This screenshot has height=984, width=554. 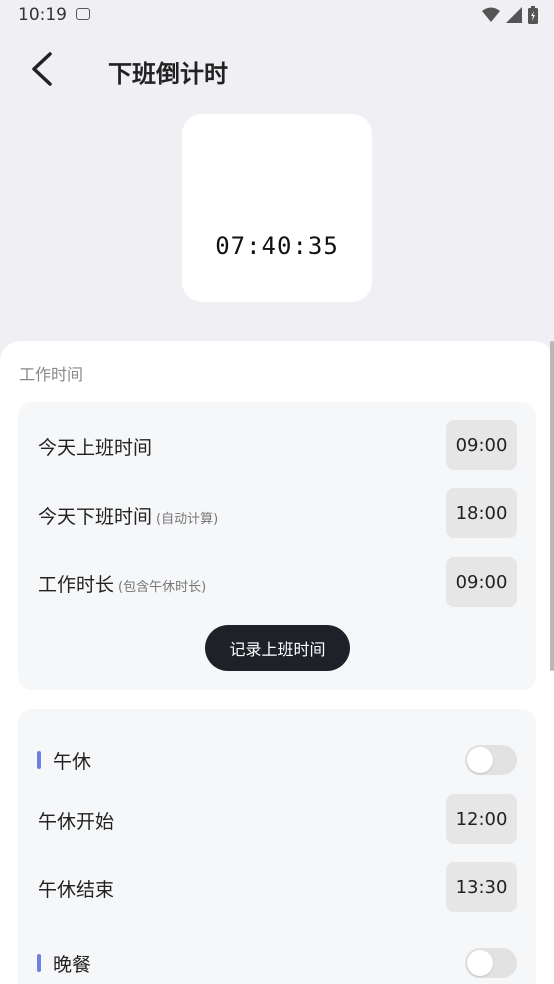 What do you see at coordinates (480, 963) in the screenshot?
I see `dinner-toggle-knob` at bounding box center [480, 963].